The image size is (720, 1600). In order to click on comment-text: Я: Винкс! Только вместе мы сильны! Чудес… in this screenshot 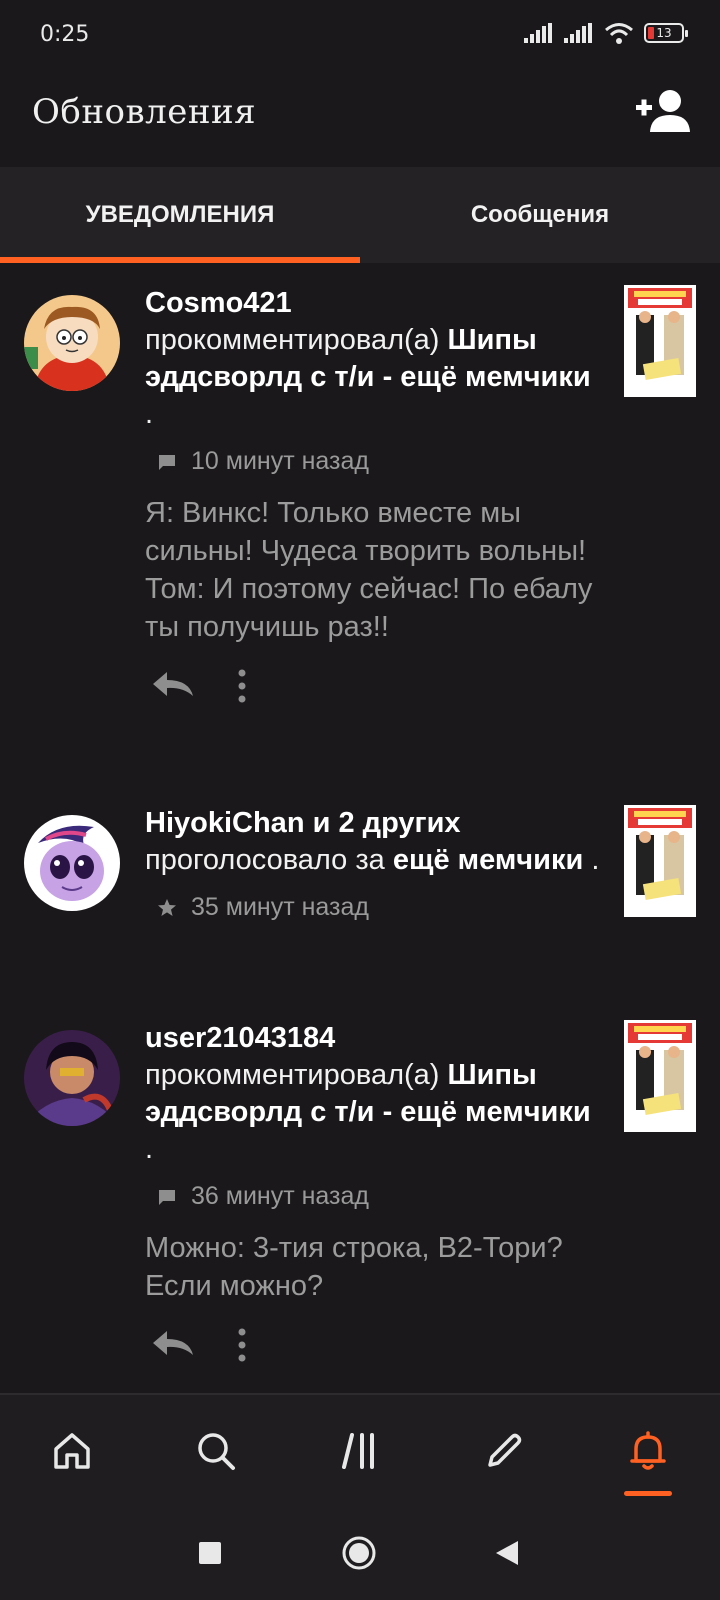, I will do `click(375, 570)`.